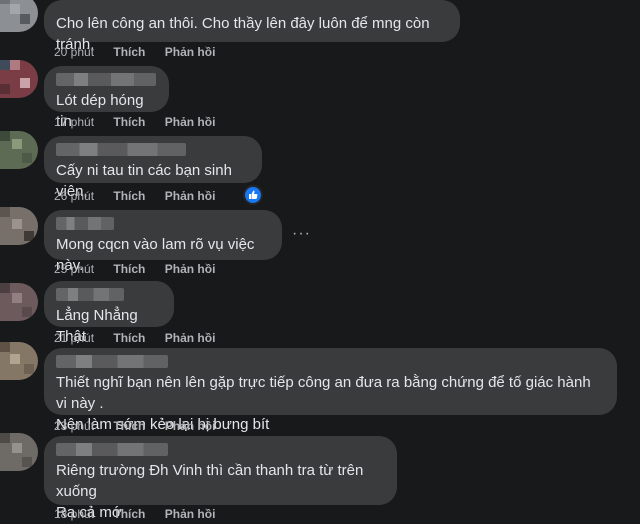 The image size is (640, 524). Describe the element at coordinates (163, 242) in the screenshot. I see `comment-bubble: Mong cqcn vào lam rõ vụ việc này.` at that location.